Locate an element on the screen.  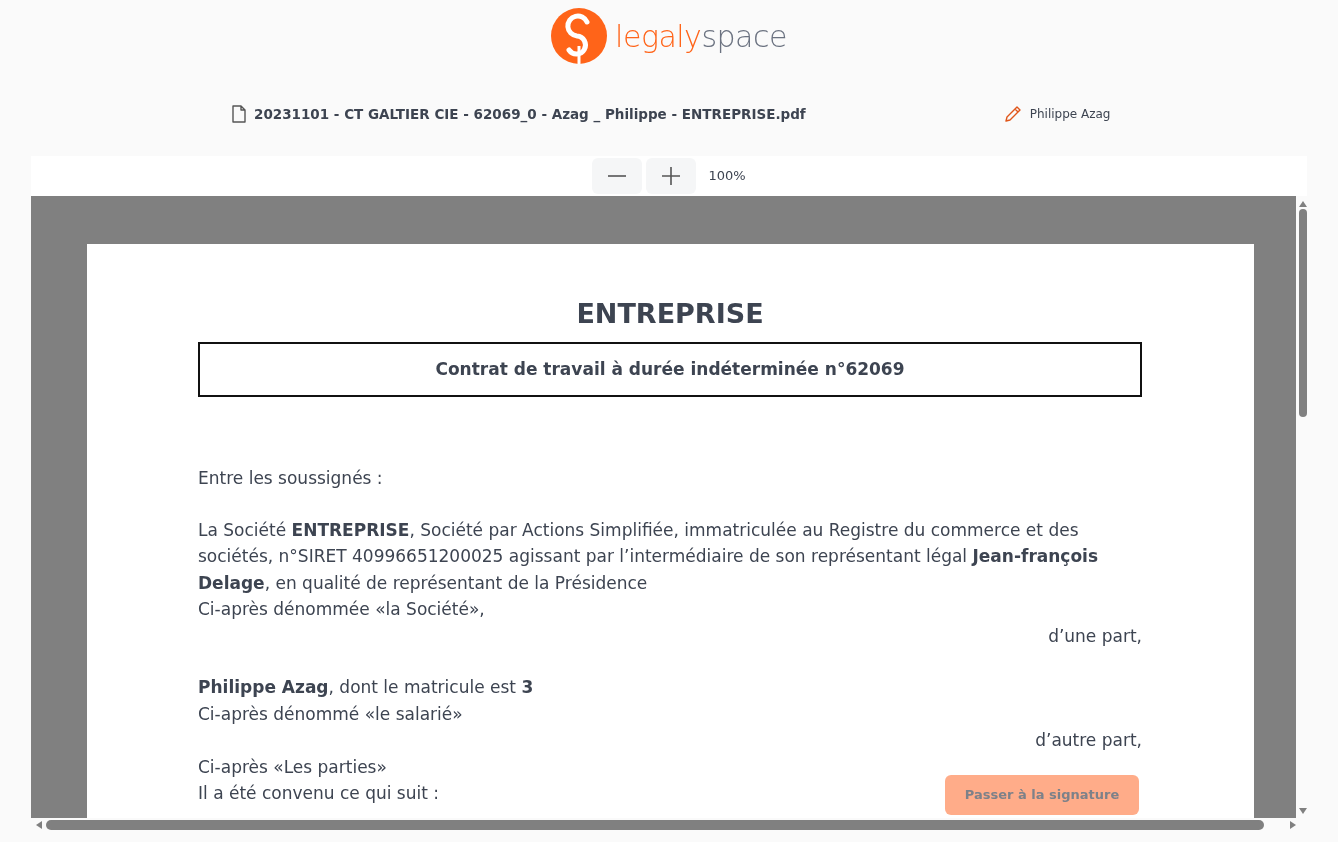
paragraph: d’autre part, is located at coordinates (1088, 740).